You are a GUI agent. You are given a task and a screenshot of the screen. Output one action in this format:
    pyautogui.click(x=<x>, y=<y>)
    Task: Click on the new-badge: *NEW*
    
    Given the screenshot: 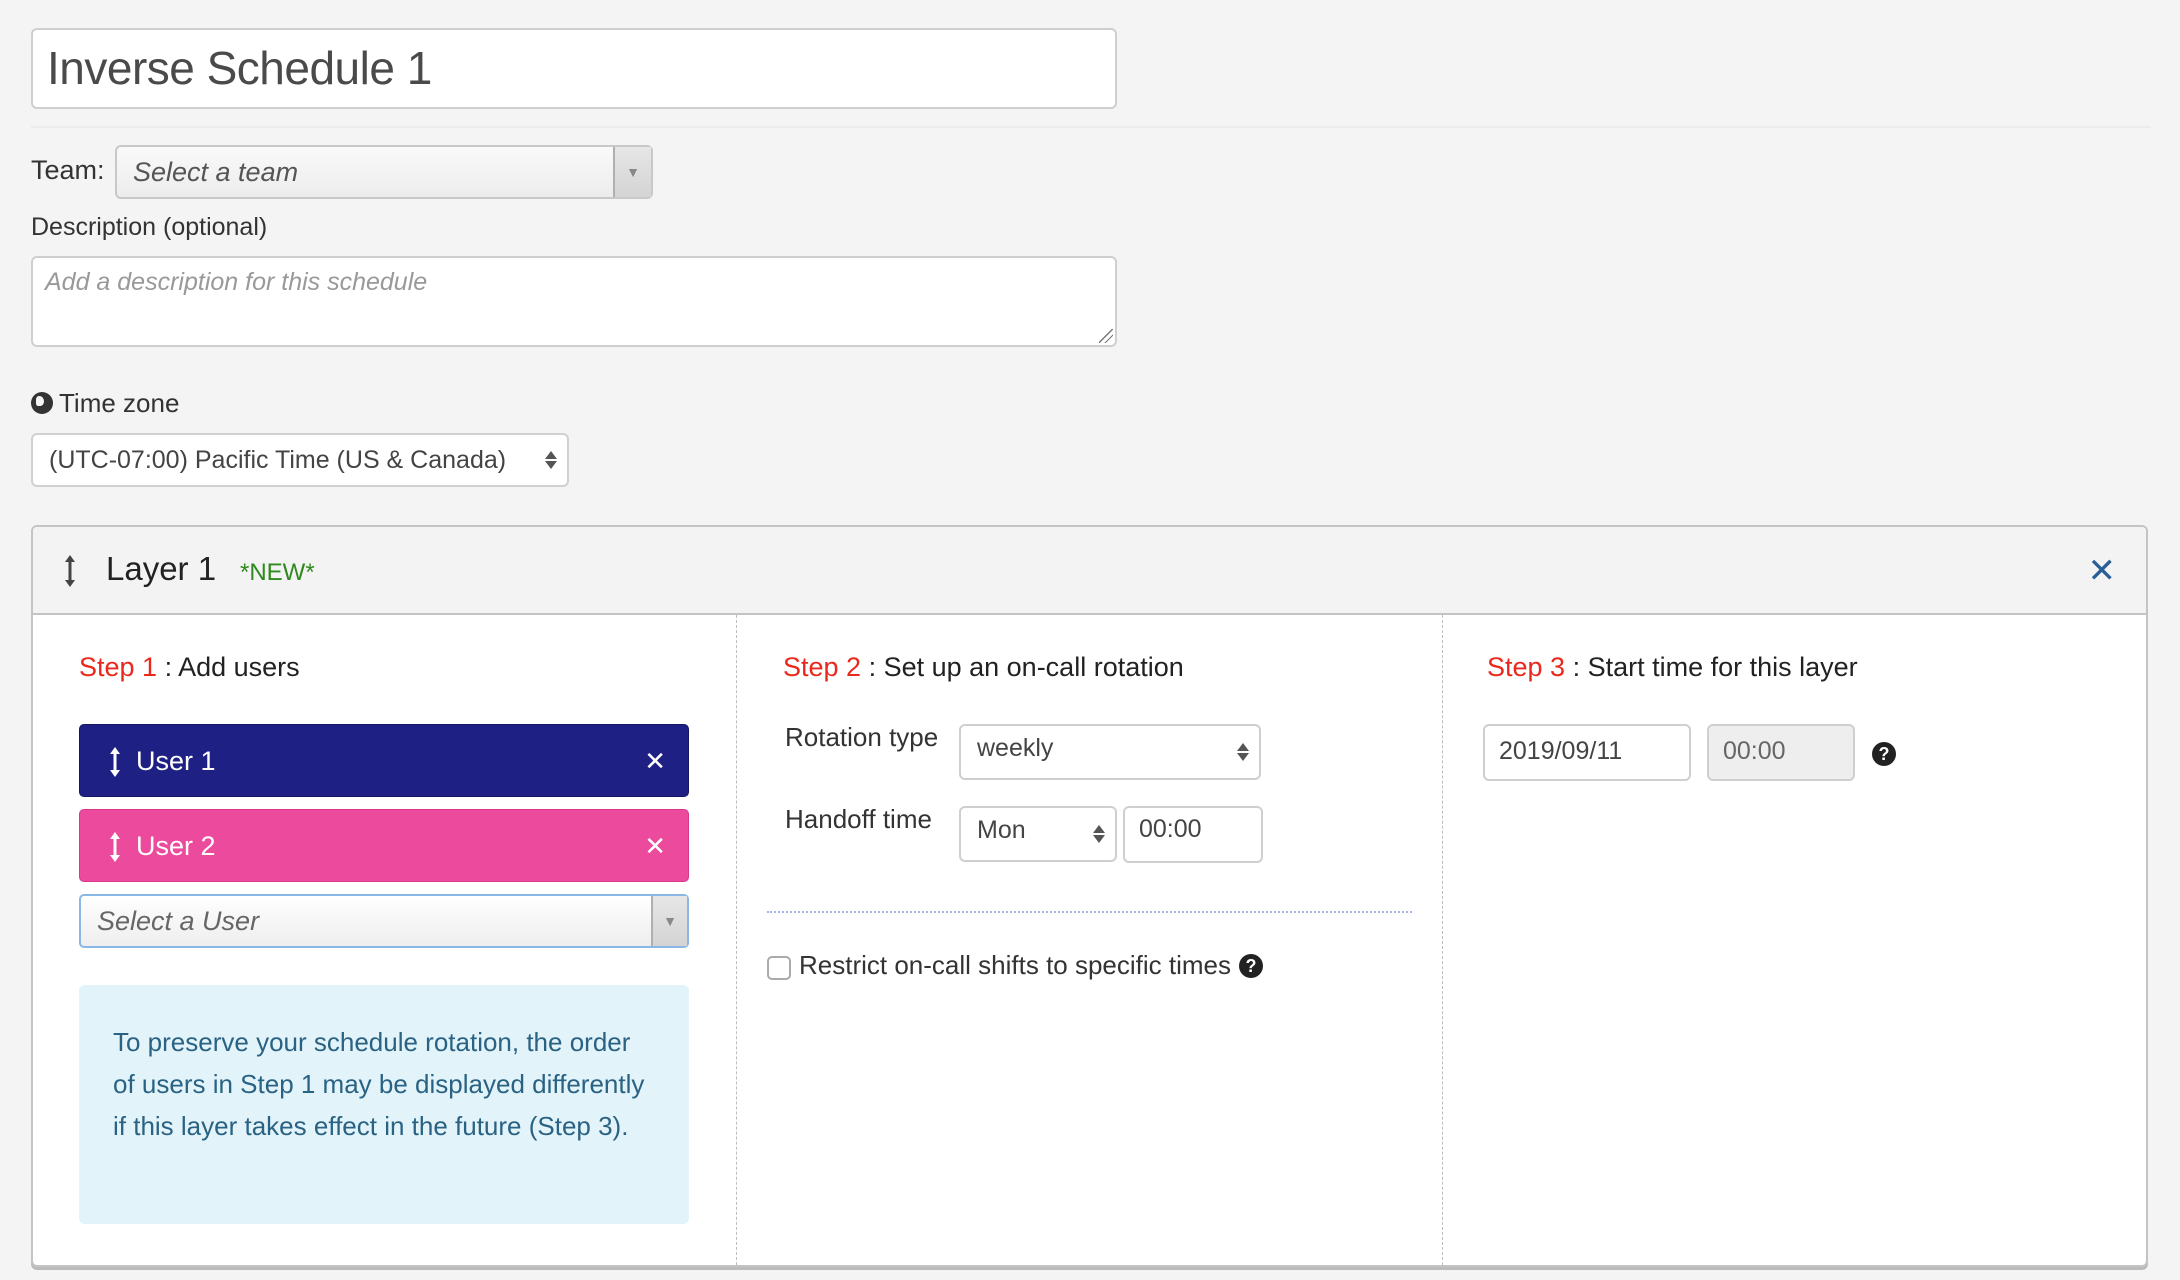 What is the action you would take?
    pyautogui.click(x=277, y=572)
    